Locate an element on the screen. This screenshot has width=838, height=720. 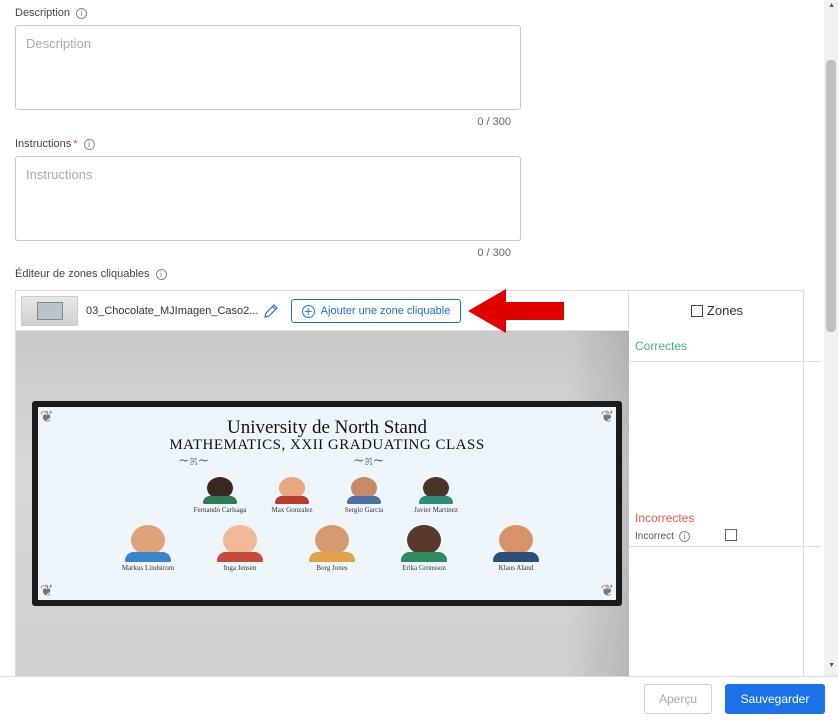
add-zone-button: + Ajouter une zone cliquable is located at coordinates (376, 311).